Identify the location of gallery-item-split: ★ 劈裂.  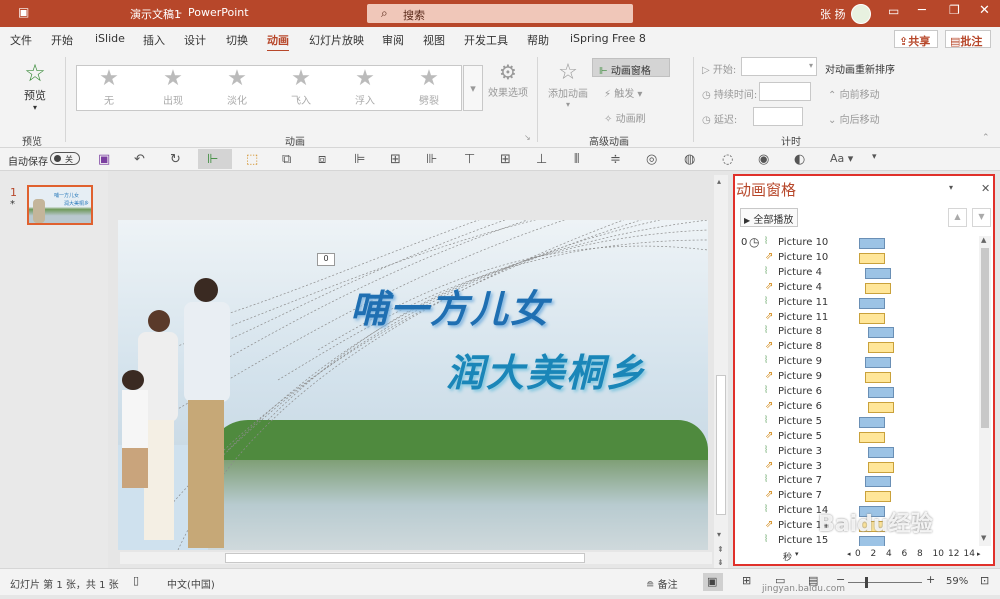
(429, 89).